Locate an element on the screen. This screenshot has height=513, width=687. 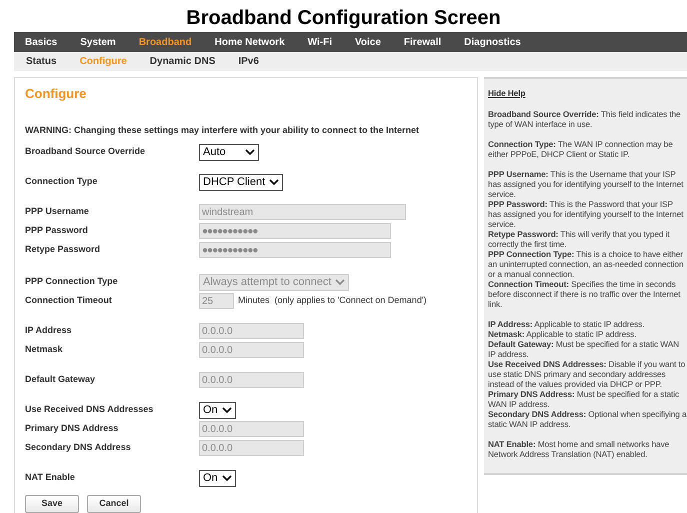
nav-tab: Wi-Fi is located at coordinates (320, 42).